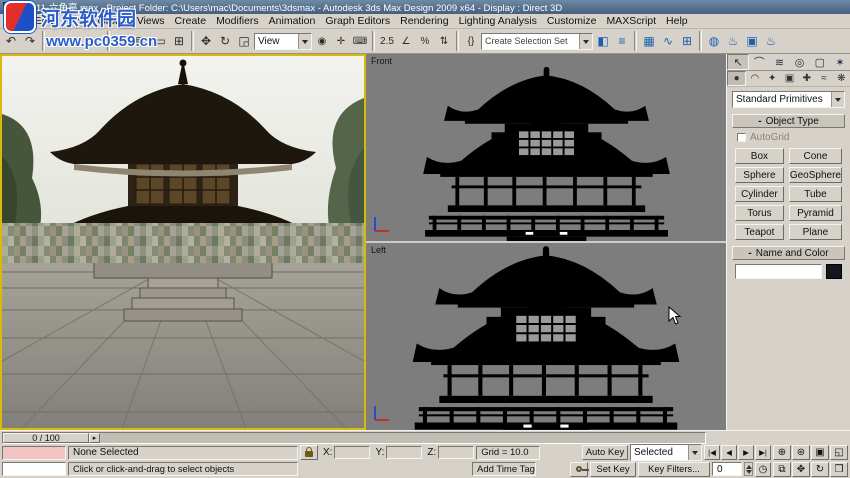  I want to click on use-pivot-center-icon: ◉, so click(322, 41).